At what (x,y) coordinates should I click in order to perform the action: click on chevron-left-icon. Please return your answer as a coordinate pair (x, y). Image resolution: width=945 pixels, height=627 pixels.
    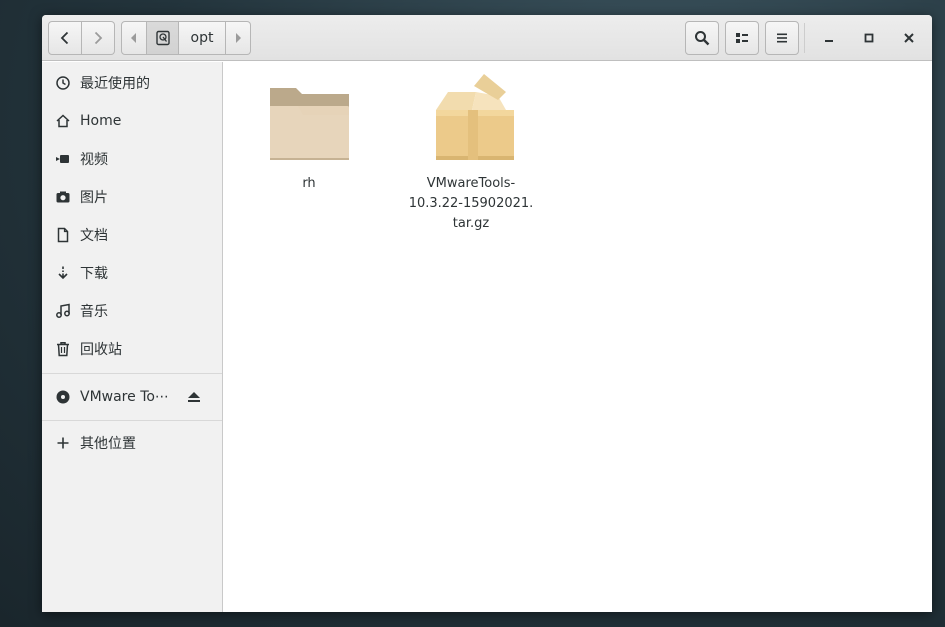
    Looking at the image, I should click on (64, 38).